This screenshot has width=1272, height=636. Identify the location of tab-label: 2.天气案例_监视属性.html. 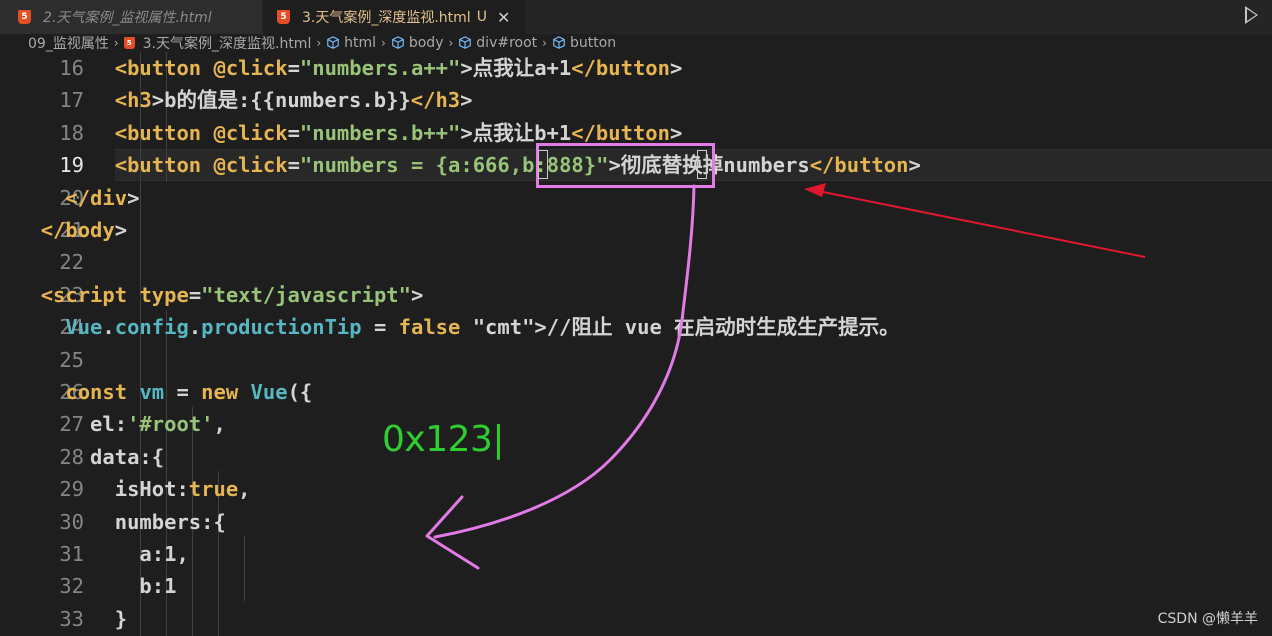
(127, 18).